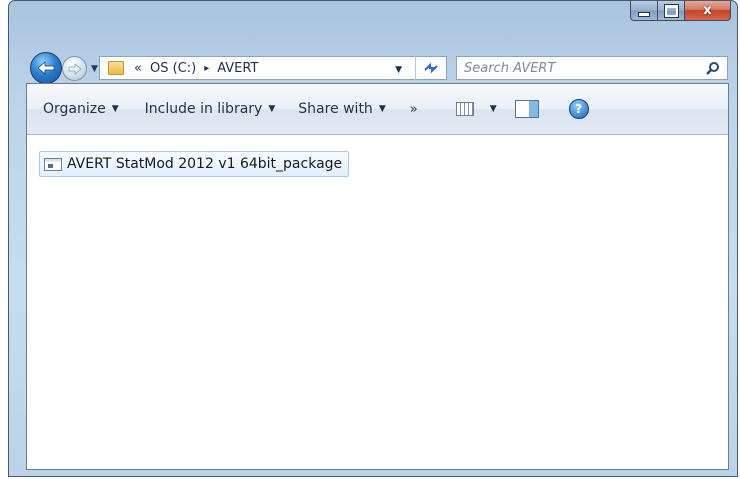 The image size is (740, 479). Describe the element at coordinates (138, 68) in the screenshot. I see `address-overflow-chevron: «` at that location.